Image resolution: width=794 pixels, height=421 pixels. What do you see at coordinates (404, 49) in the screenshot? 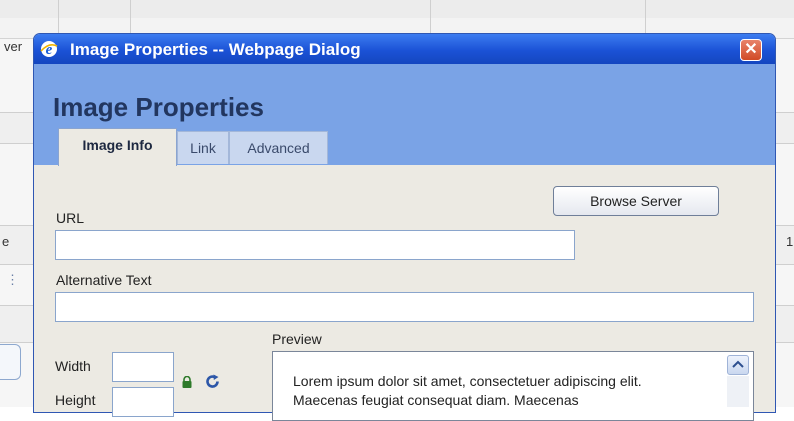
I see `dialog-titlebar: e Image Properties -- Webpage Dialog ✕` at bounding box center [404, 49].